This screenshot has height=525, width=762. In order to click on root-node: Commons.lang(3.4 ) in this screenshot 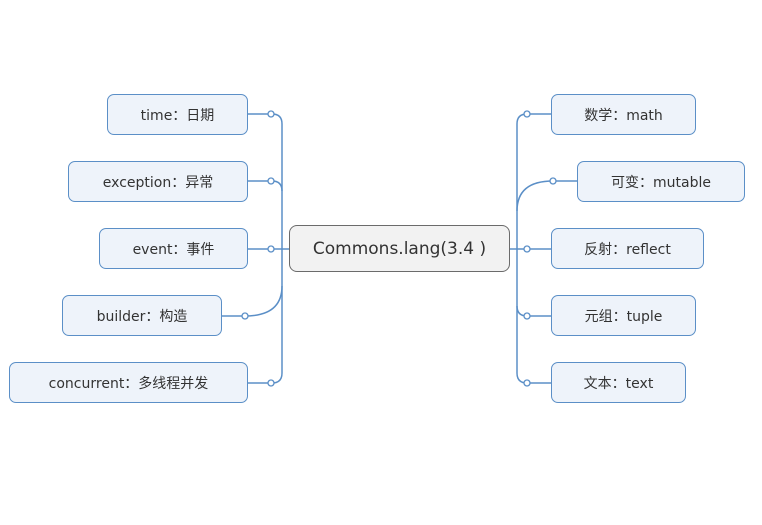, I will do `click(399, 248)`.